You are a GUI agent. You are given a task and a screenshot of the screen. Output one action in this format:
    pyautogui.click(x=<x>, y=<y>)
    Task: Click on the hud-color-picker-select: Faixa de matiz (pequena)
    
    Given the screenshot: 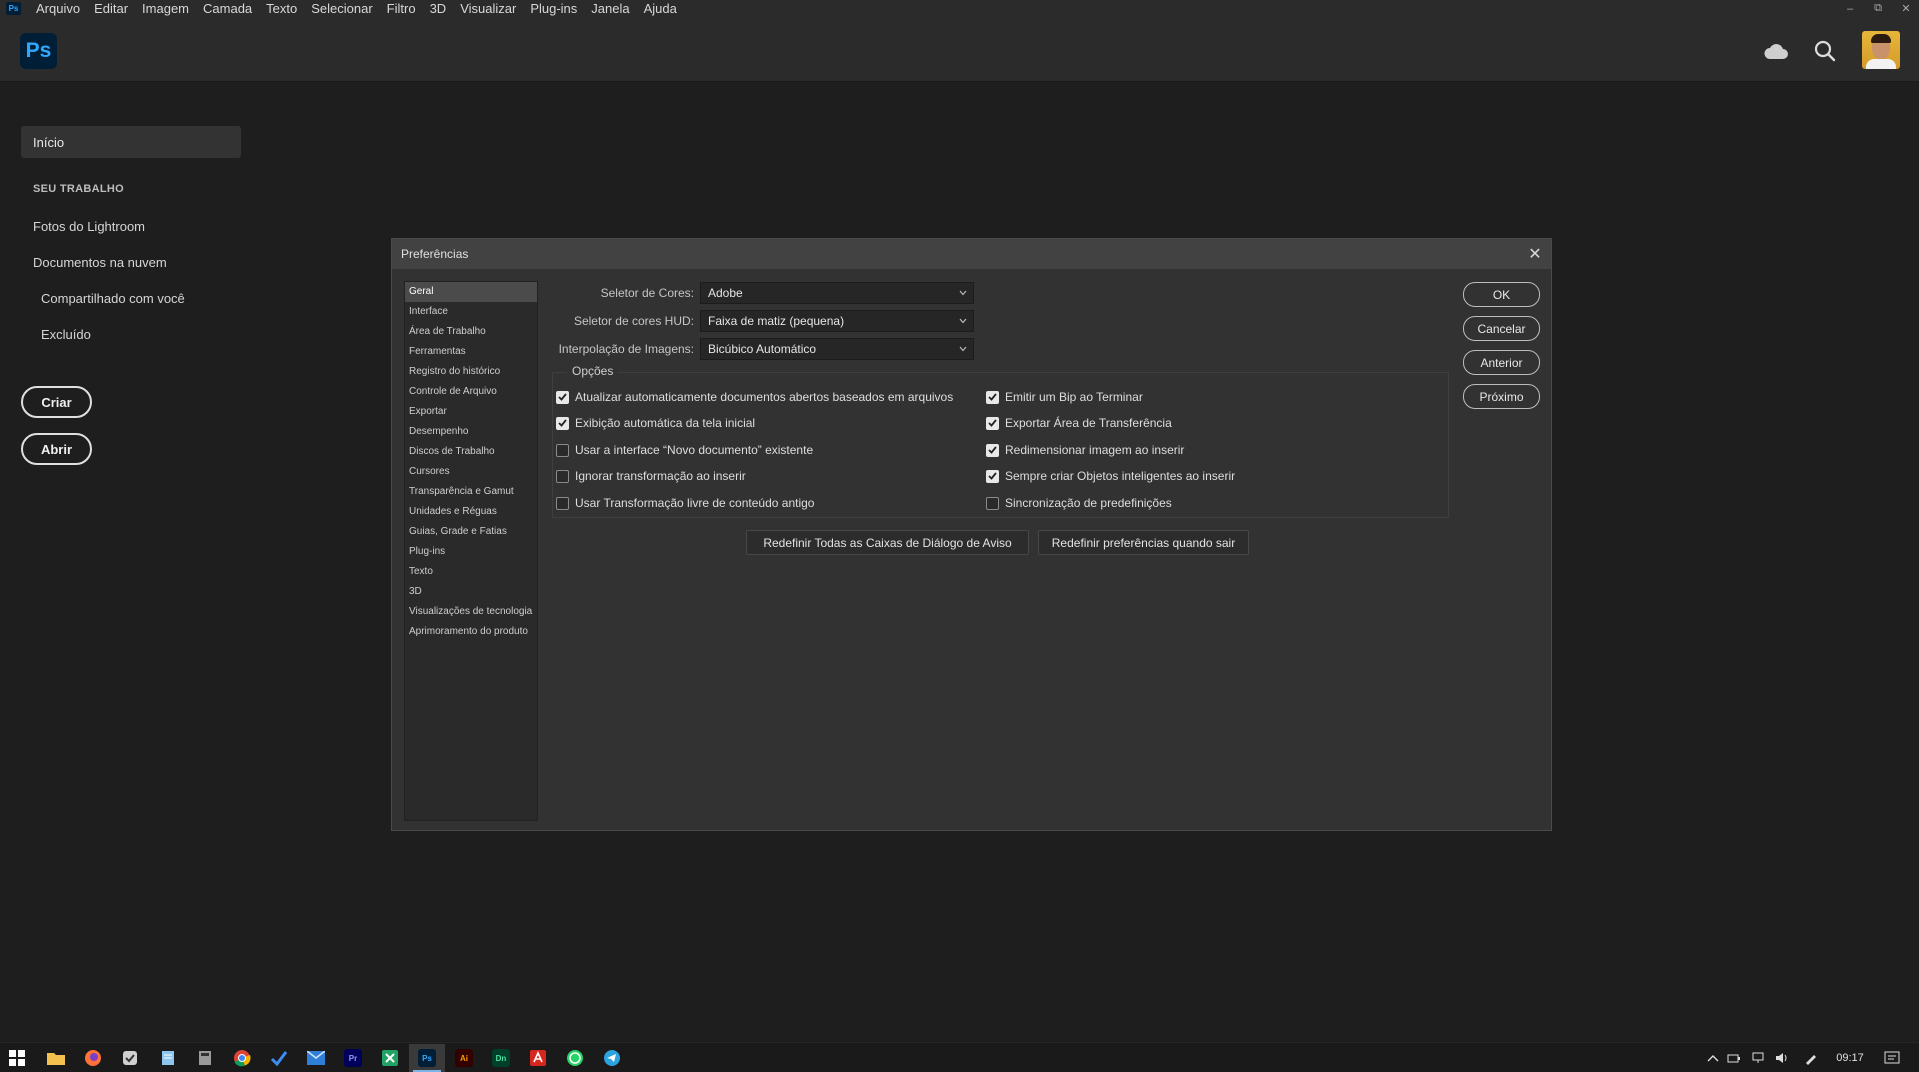 What is the action you would take?
    pyautogui.click(x=837, y=321)
    